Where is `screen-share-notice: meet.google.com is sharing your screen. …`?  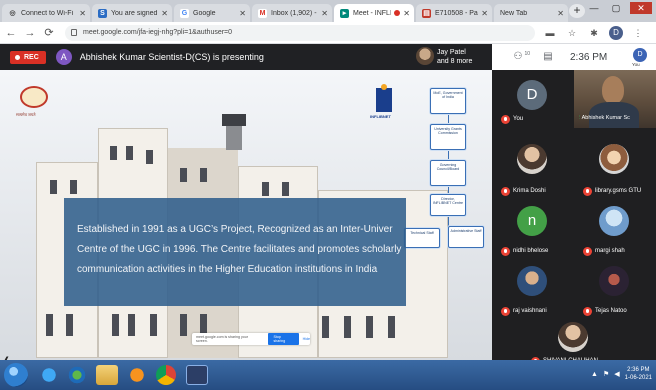
screen-share-notice: meet.google.com is sharing your screen. … is located at coordinates (251, 339).